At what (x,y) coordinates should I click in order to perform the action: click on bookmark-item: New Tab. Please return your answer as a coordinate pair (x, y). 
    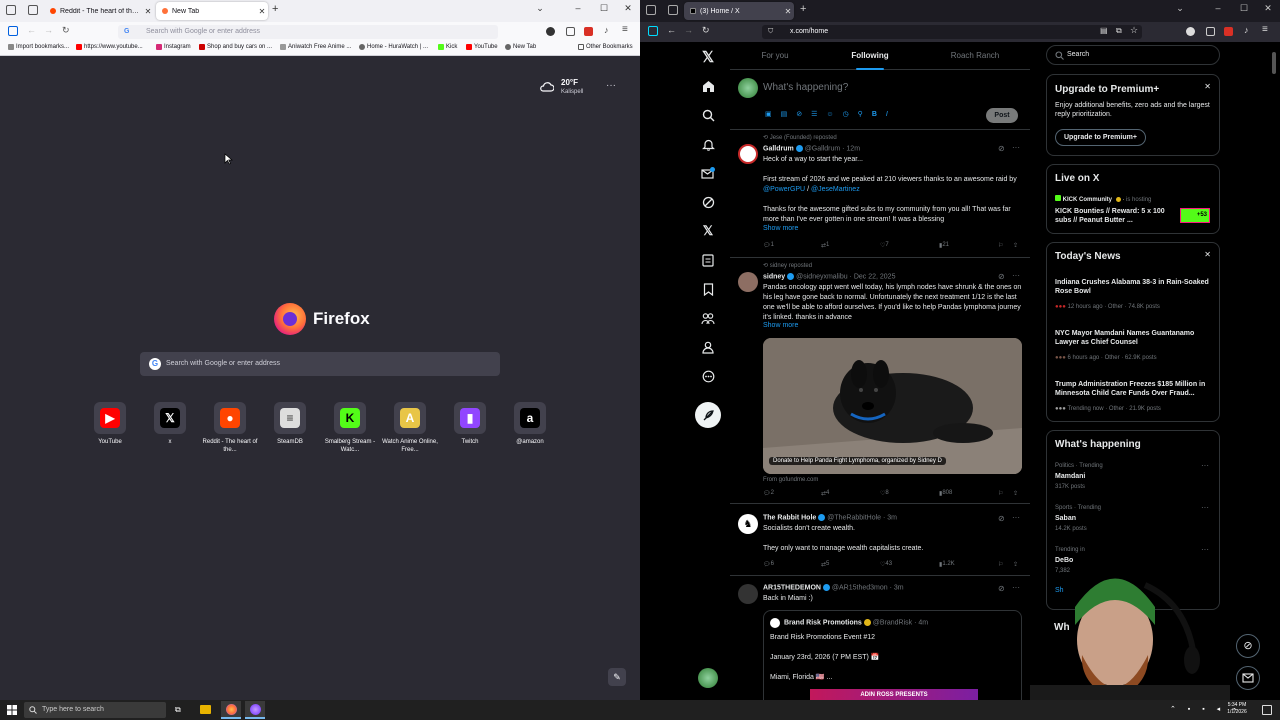
    Looking at the image, I should click on (520, 47).